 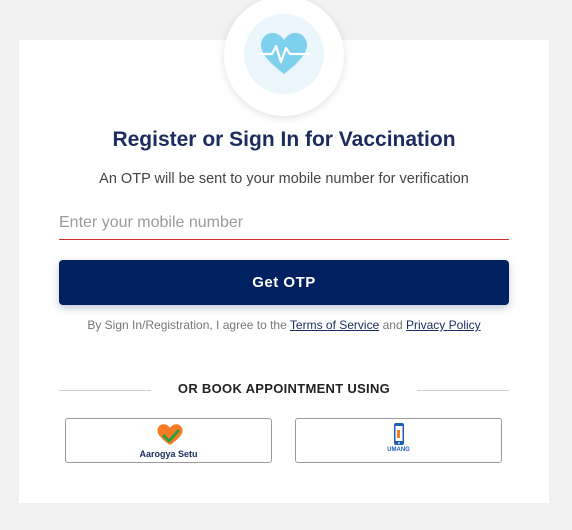 I want to click on logo-badge, so click(x=284, y=58).